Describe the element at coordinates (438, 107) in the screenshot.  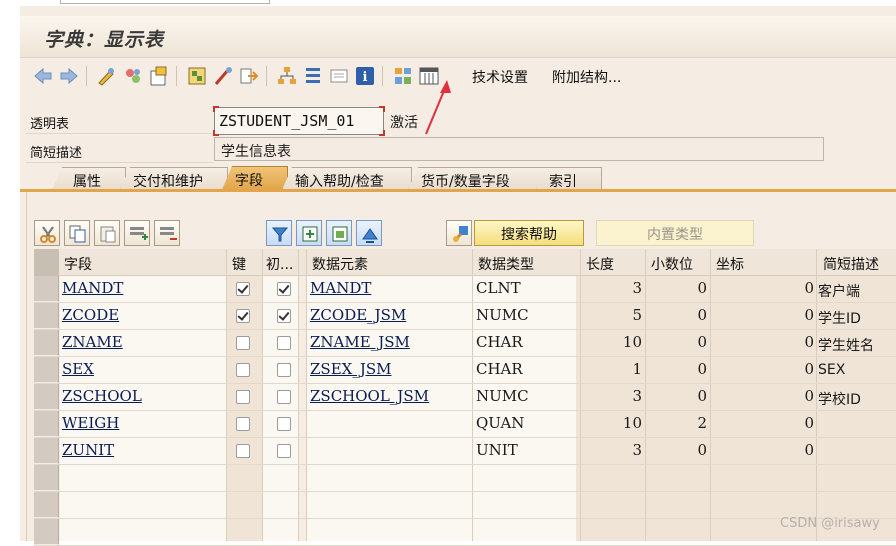
I see `annotation-arrow` at that location.